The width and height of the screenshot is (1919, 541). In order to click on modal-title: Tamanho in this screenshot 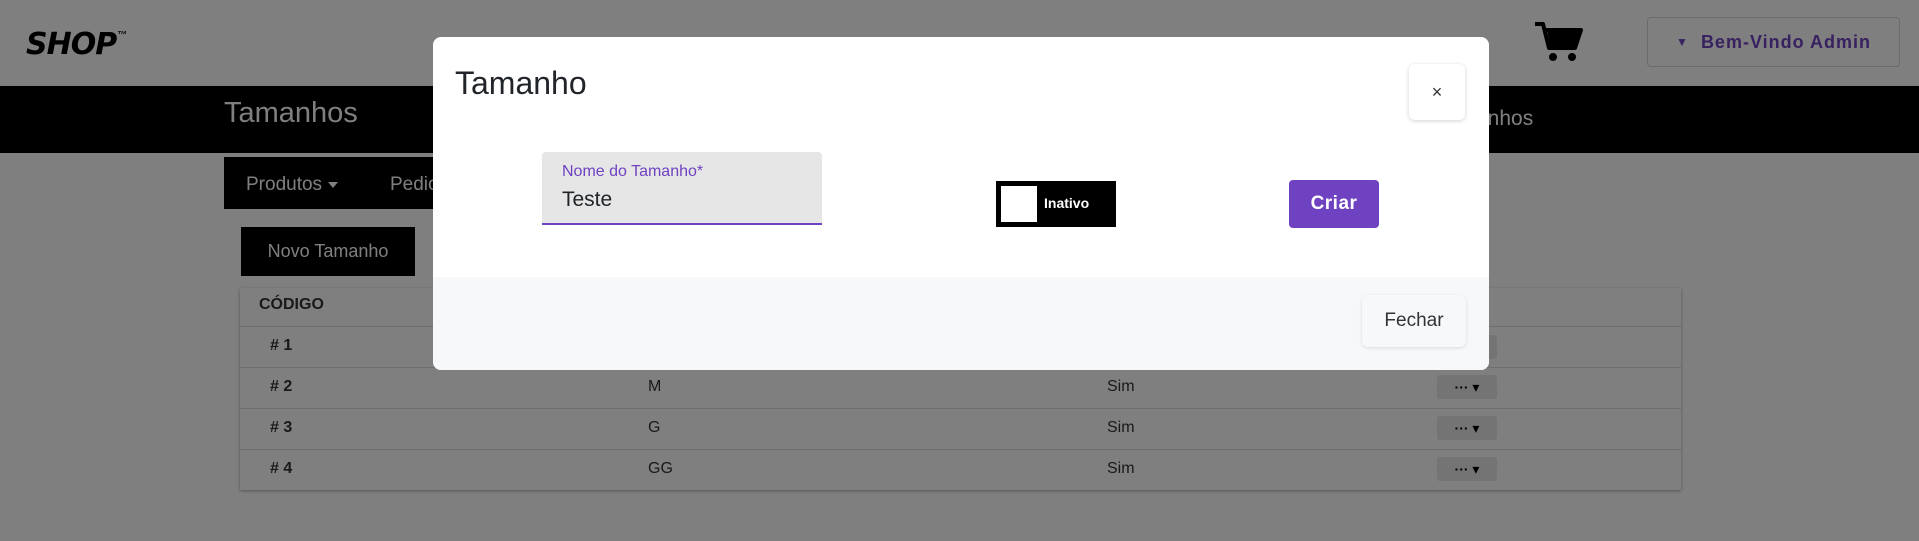, I will do `click(521, 83)`.